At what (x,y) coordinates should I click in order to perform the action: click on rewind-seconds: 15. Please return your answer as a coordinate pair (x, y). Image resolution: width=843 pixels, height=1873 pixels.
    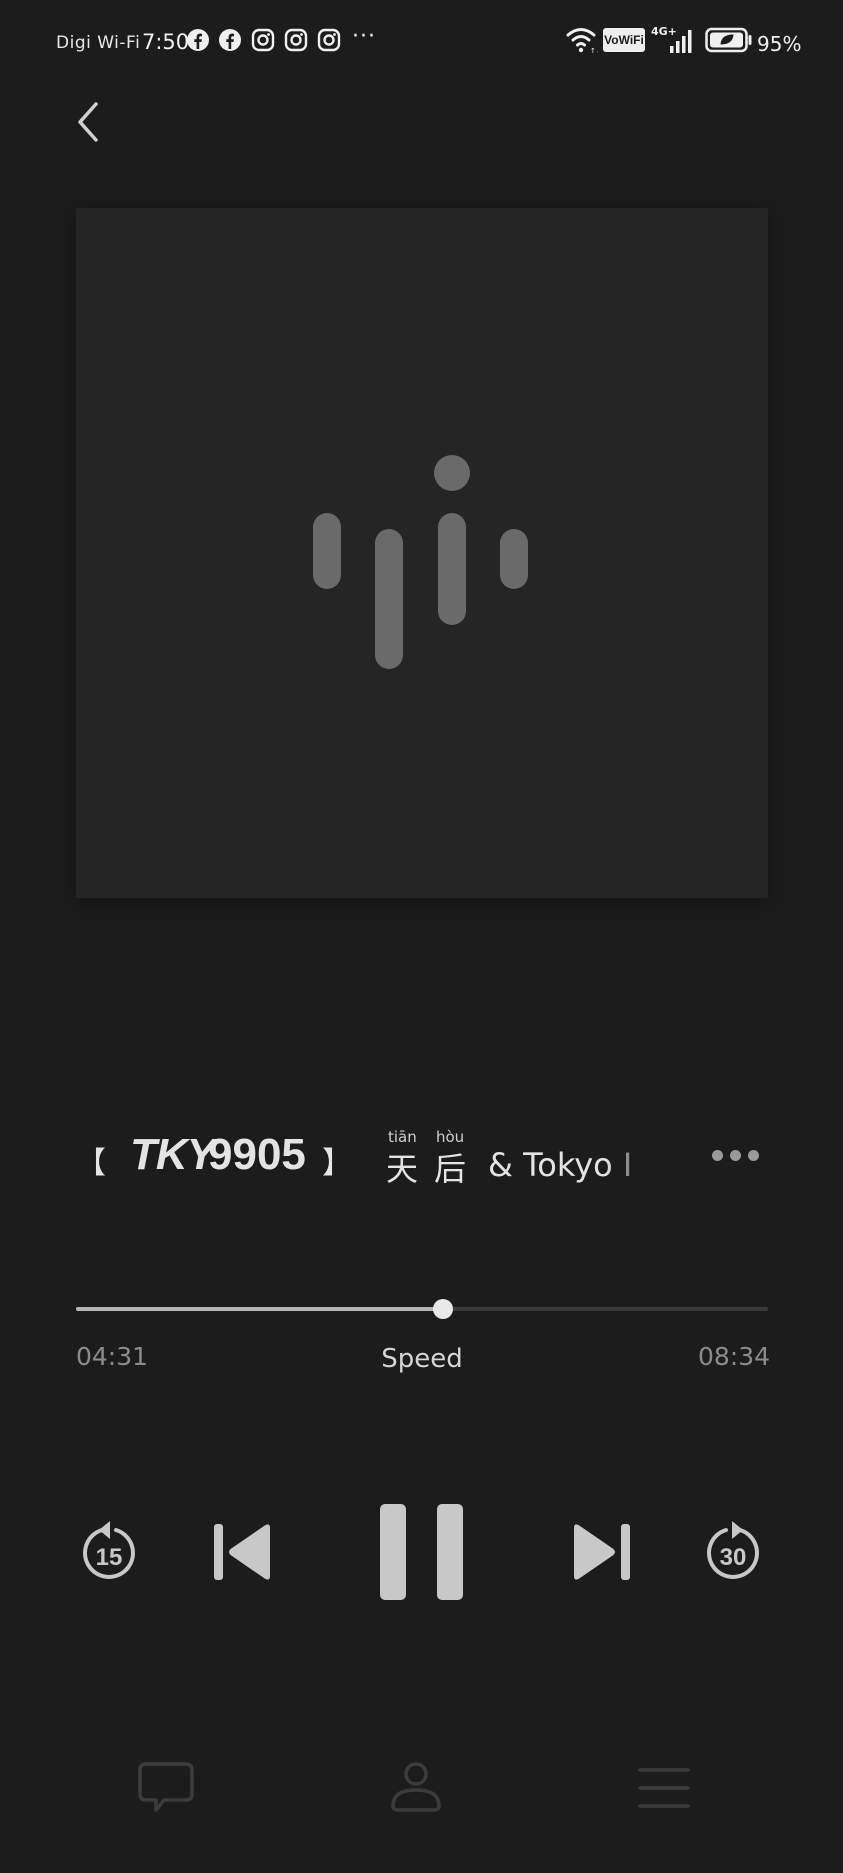
    Looking at the image, I should click on (109, 1557).